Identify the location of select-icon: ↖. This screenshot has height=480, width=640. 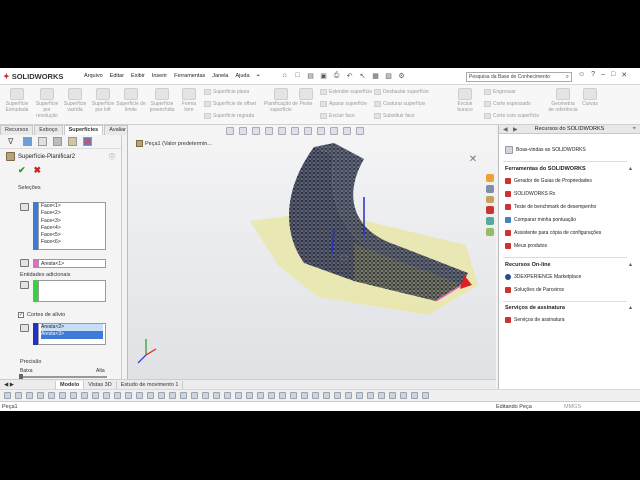
(362, 75).